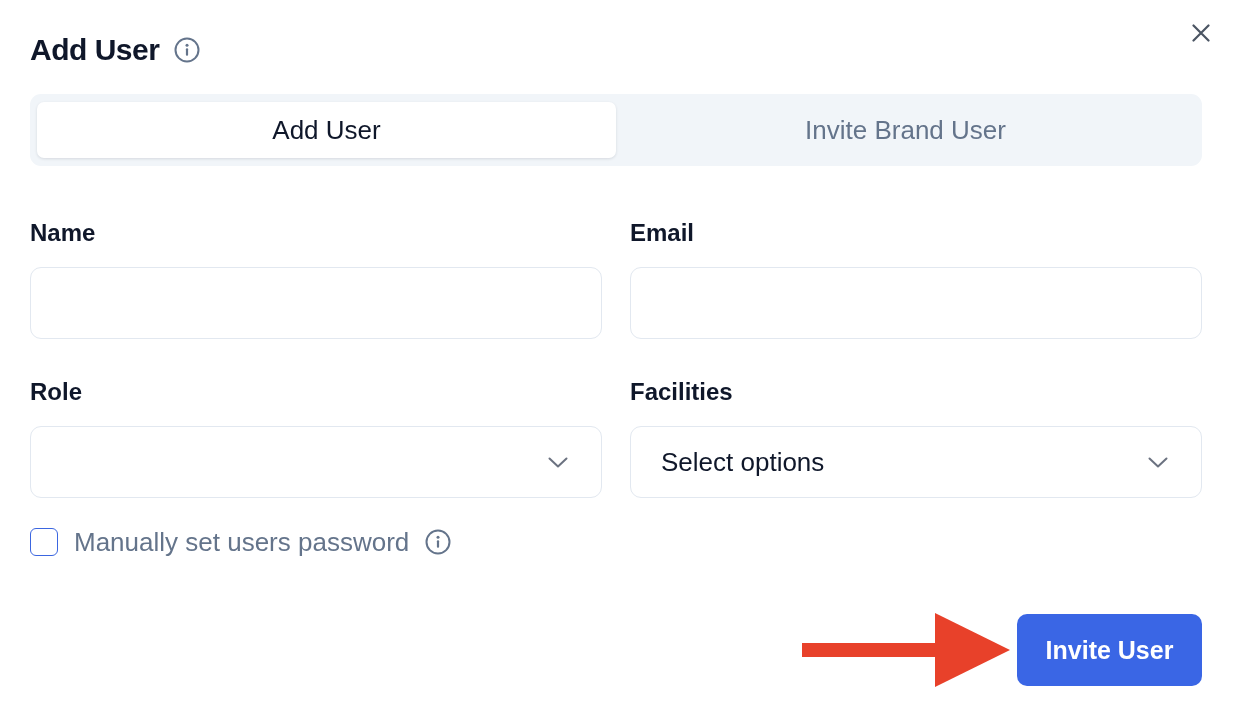 The width and height of the screenshot is (1234, 712). What do you see at coordinates (242, 542) in the screenshot?
I see `checkbox-label: Manually set users password` at bounding box center [242, 542].